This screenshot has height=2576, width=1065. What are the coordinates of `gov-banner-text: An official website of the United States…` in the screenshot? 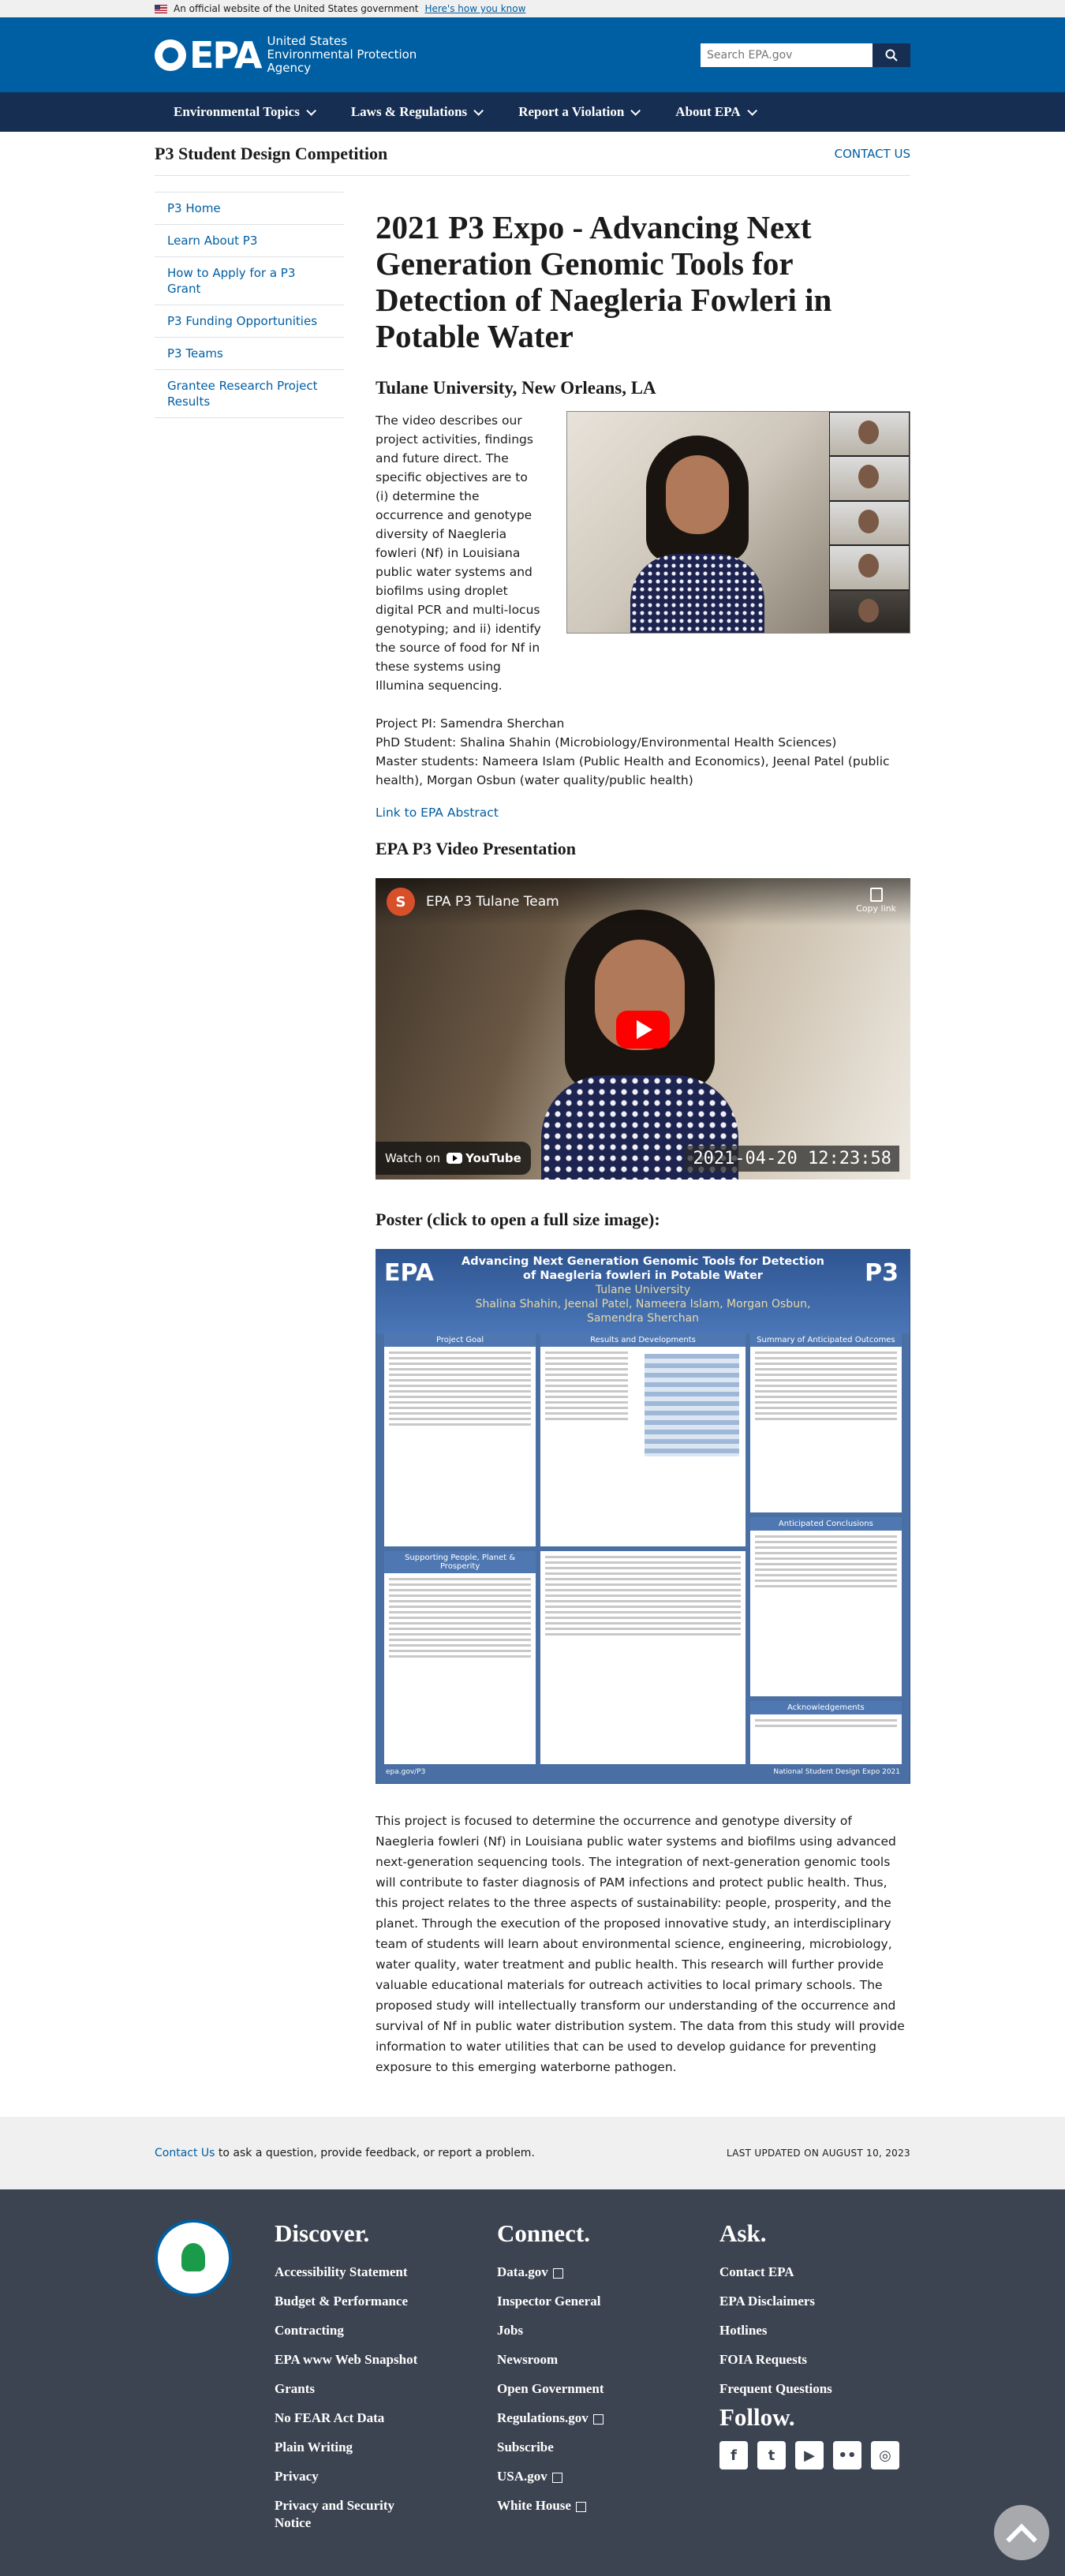 It's located at (296, 8).